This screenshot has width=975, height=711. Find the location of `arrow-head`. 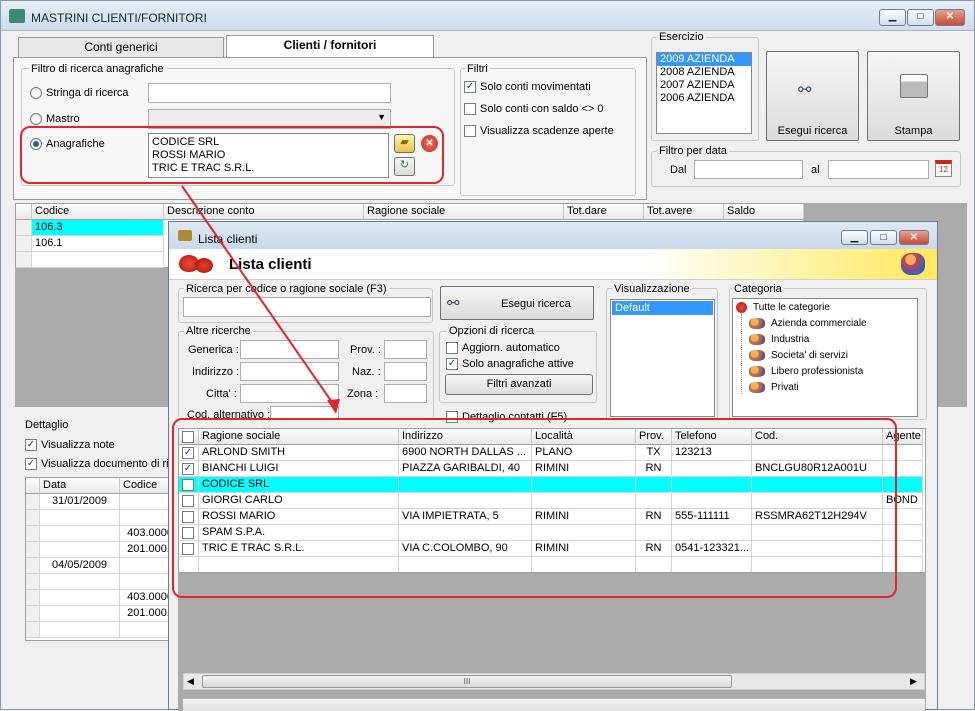

arrow-head is located at coordinates (333, 406).